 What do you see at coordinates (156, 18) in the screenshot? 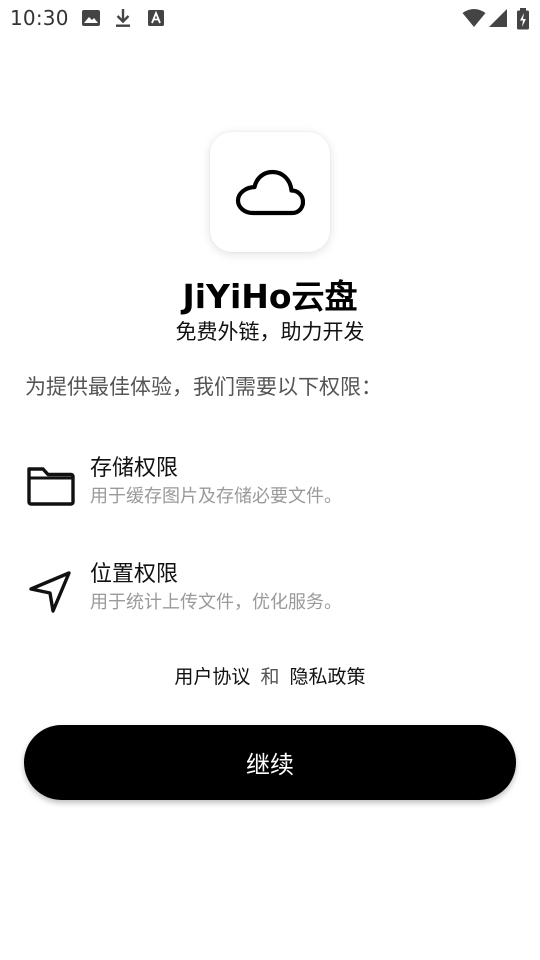
I see `font-a-icon` at bounding box center [156, 18].